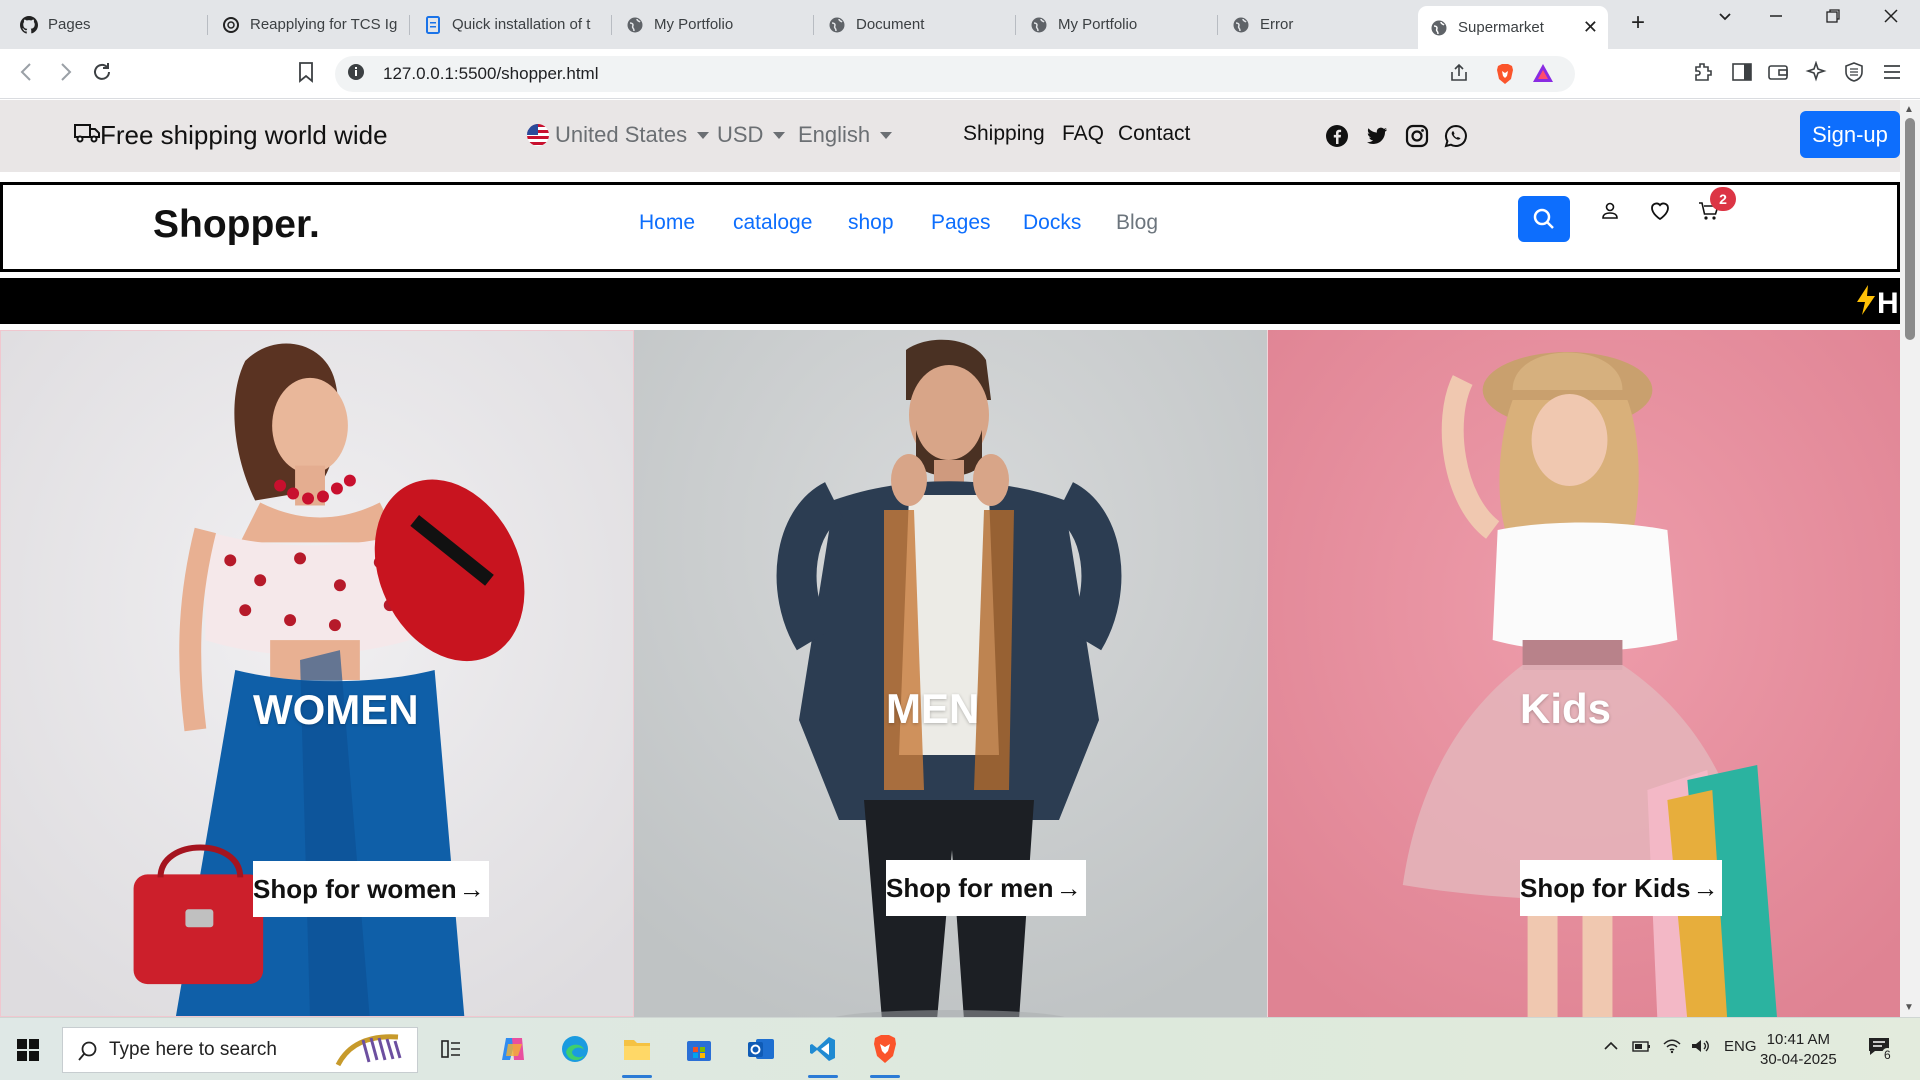 This screenshot has width=1920, height=1080. What do you see at coordinates (1879, 1049) in the screenshot?
I see `notifications-icon: 6` at bounding box center [1879, 1049].